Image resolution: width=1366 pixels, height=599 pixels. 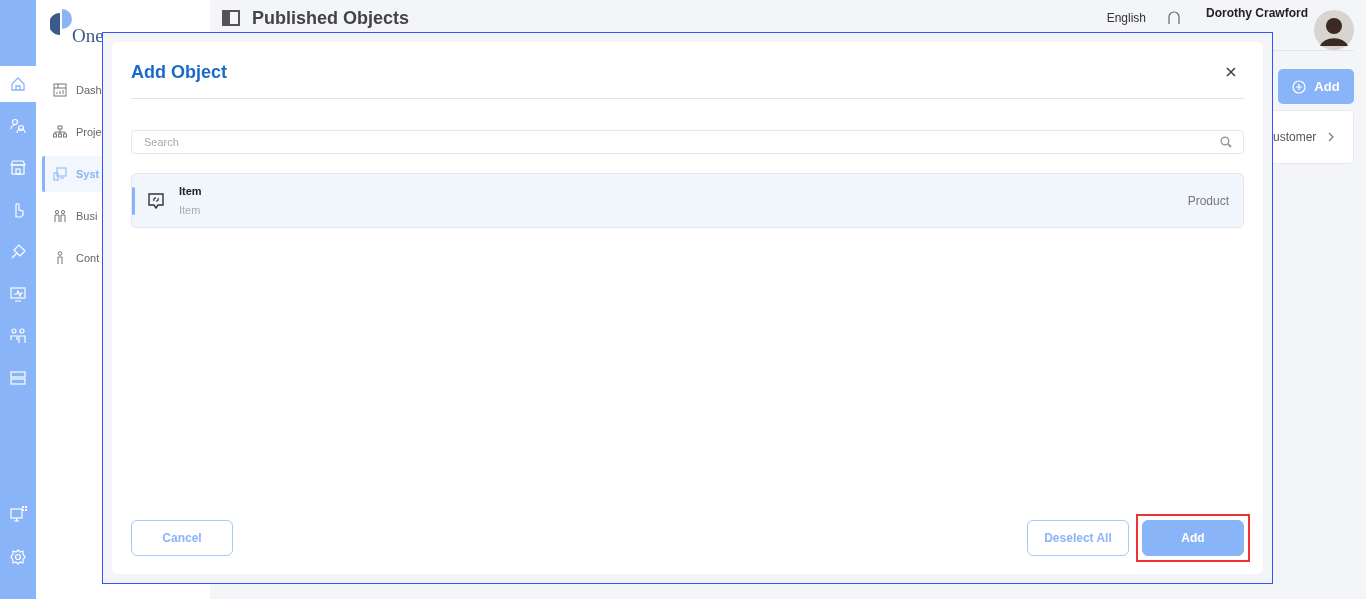 What do you see at coordinates (1257, 13) in the screenshot?
I see `user-name: Dorothy Crawford` at bounding box center [1257, 13].